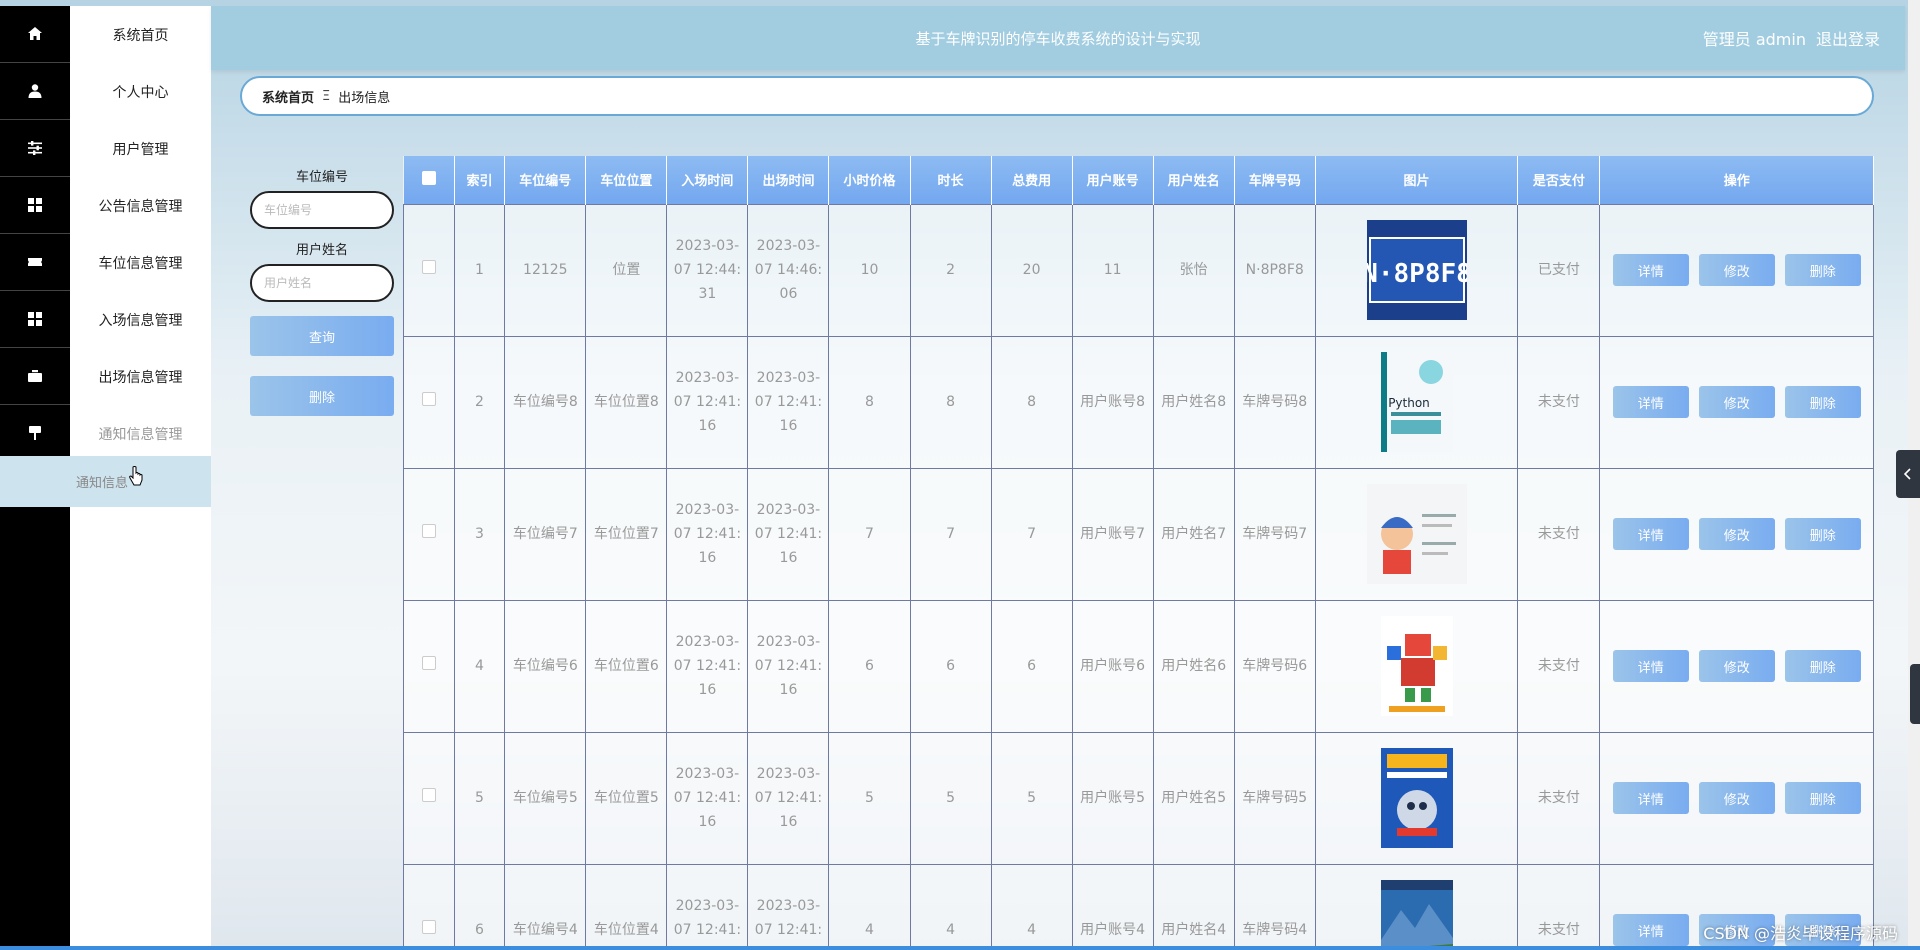 The width and height of the screenshot is (1920, 950). What do you see at coordinates (1112, 270) in the screenshot?
I see `cell-account: 11` at bounding box center [1112, 270].